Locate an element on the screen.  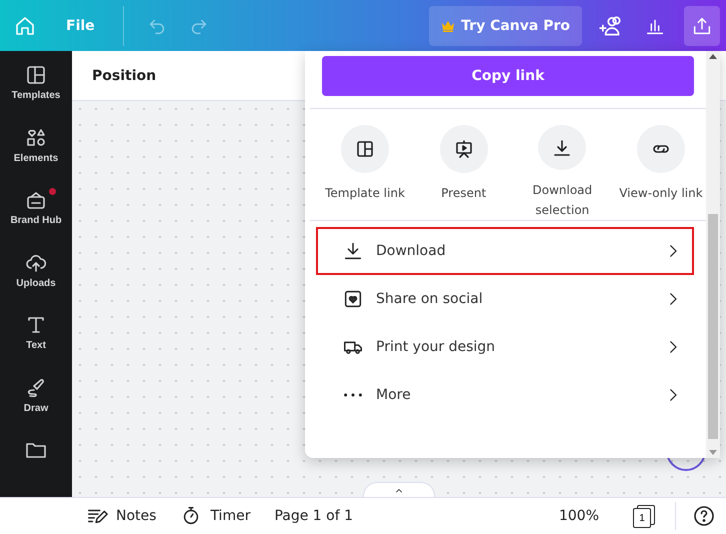
notes-button: Notes is located at coordinates (121, 516).